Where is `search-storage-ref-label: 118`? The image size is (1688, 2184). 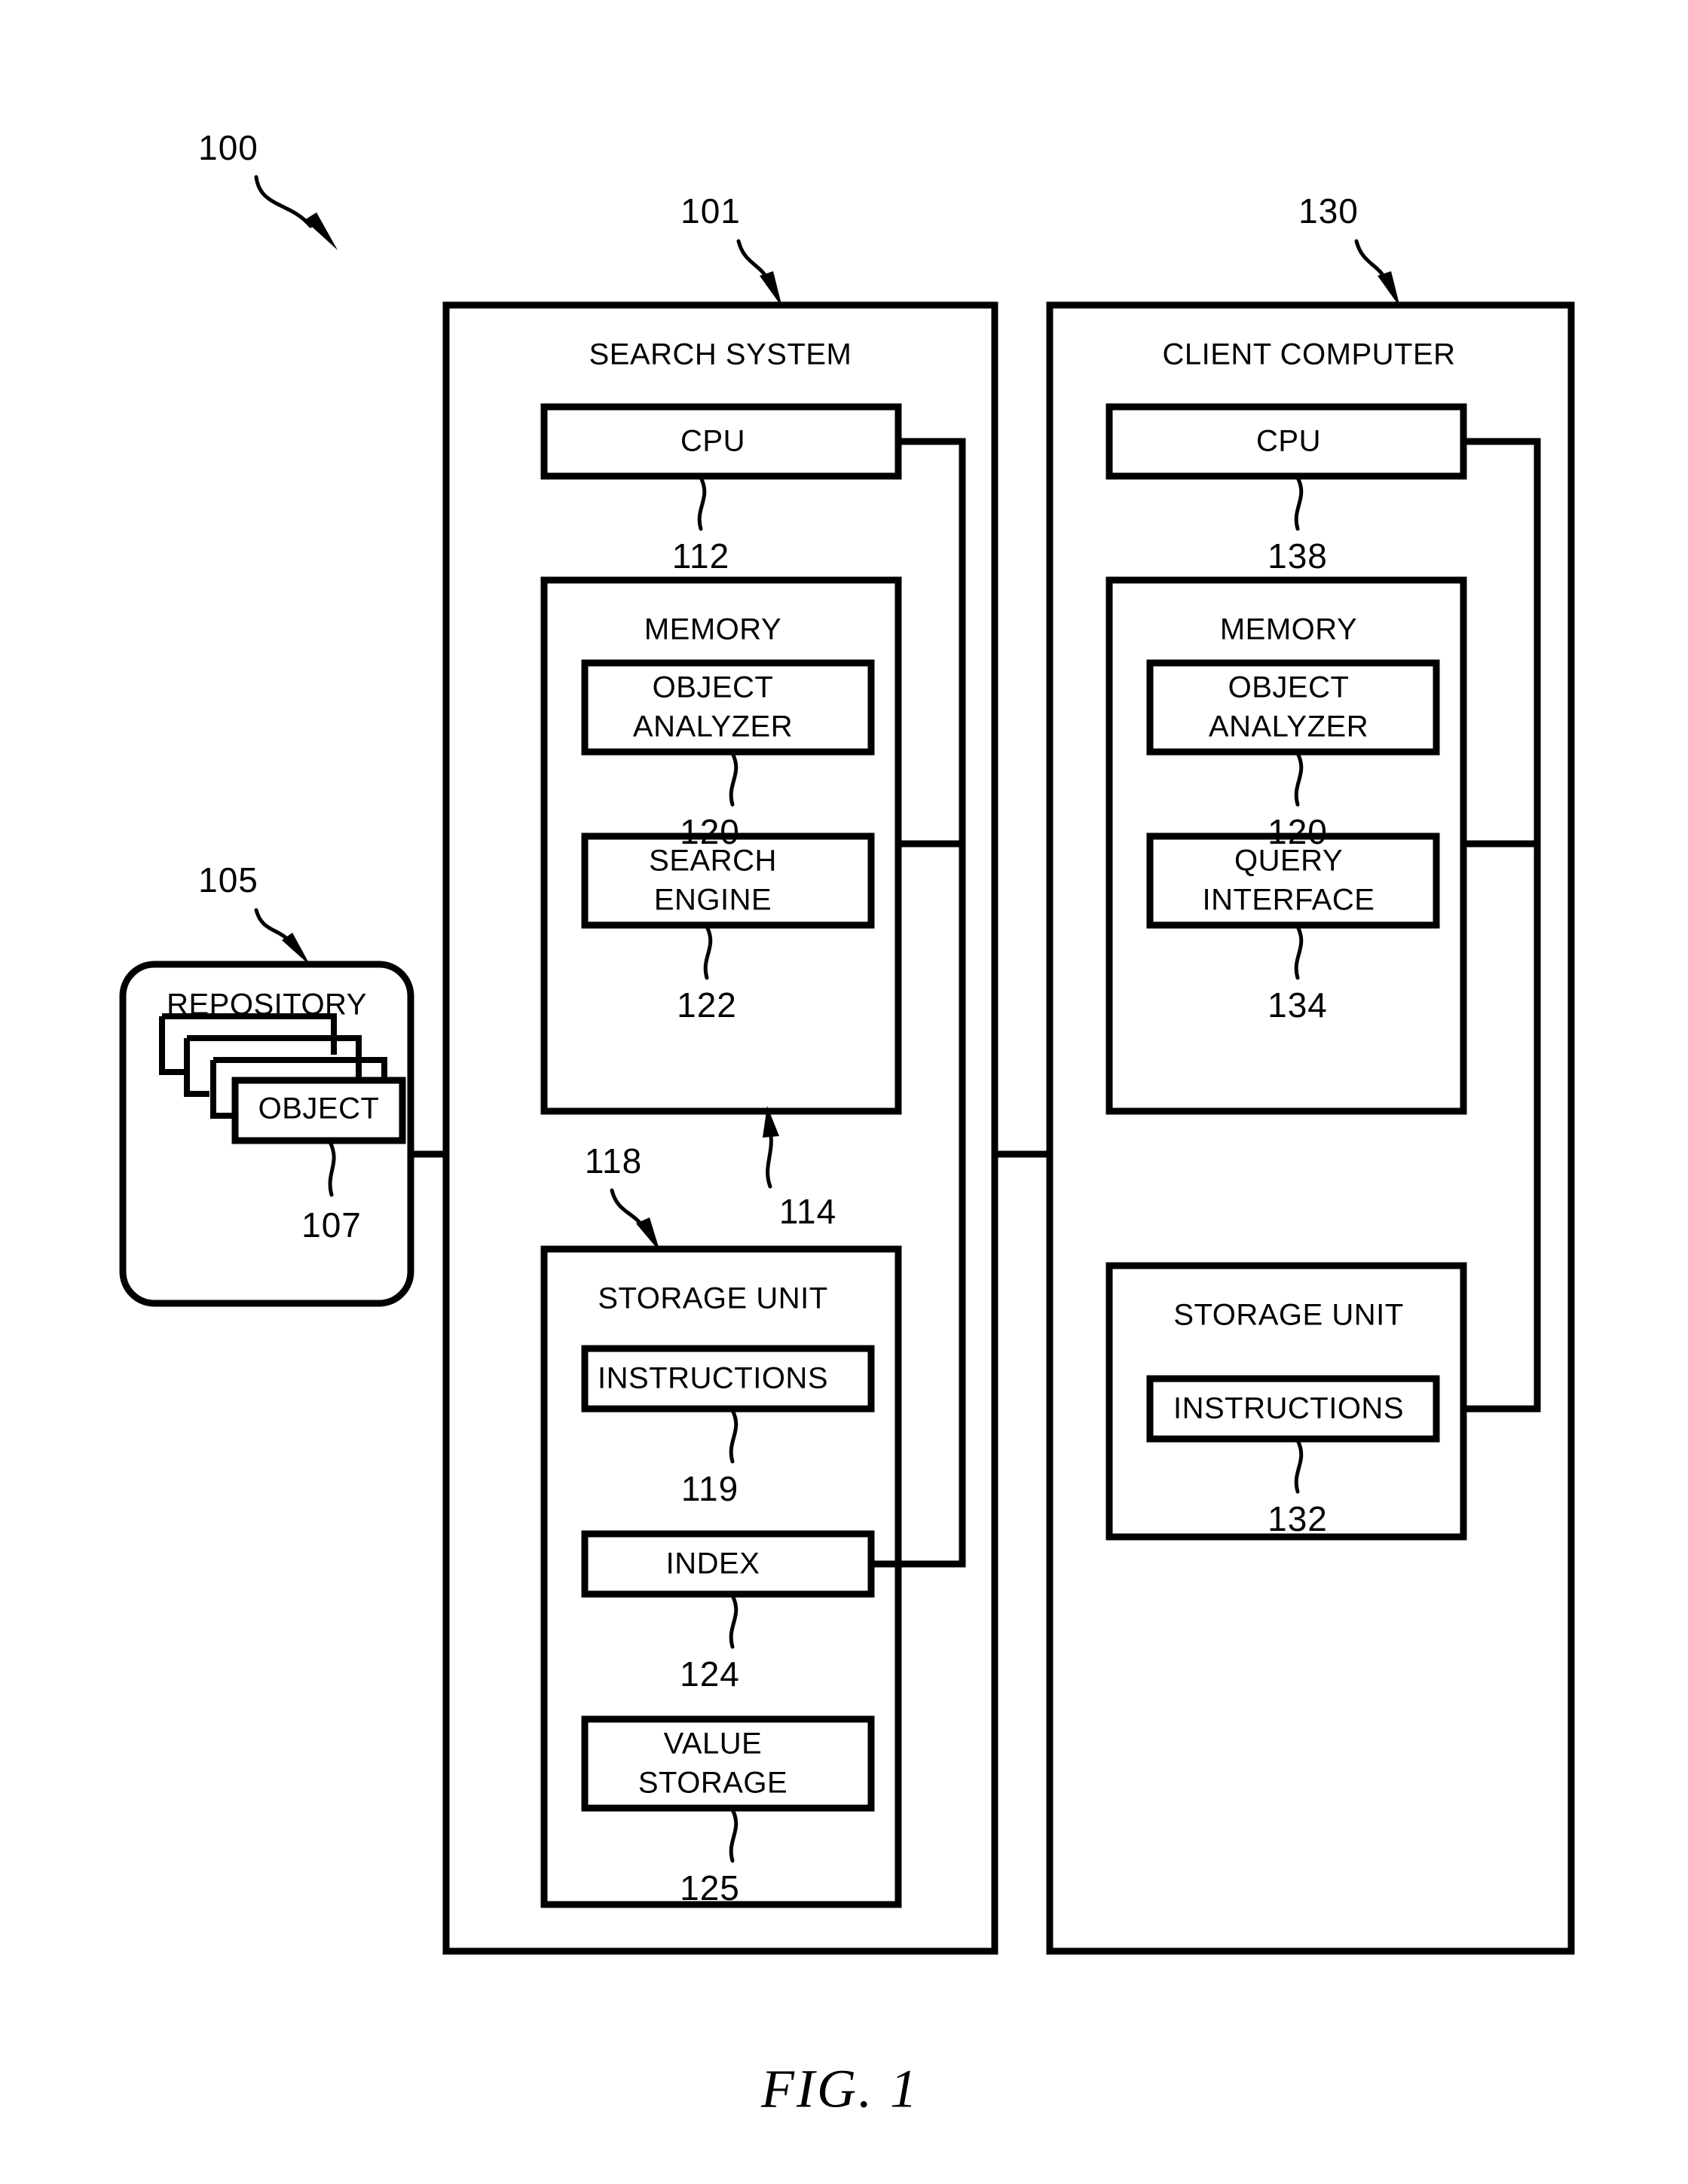
search-storage-ref-label: 118 is located at coordinates (613, 1161).